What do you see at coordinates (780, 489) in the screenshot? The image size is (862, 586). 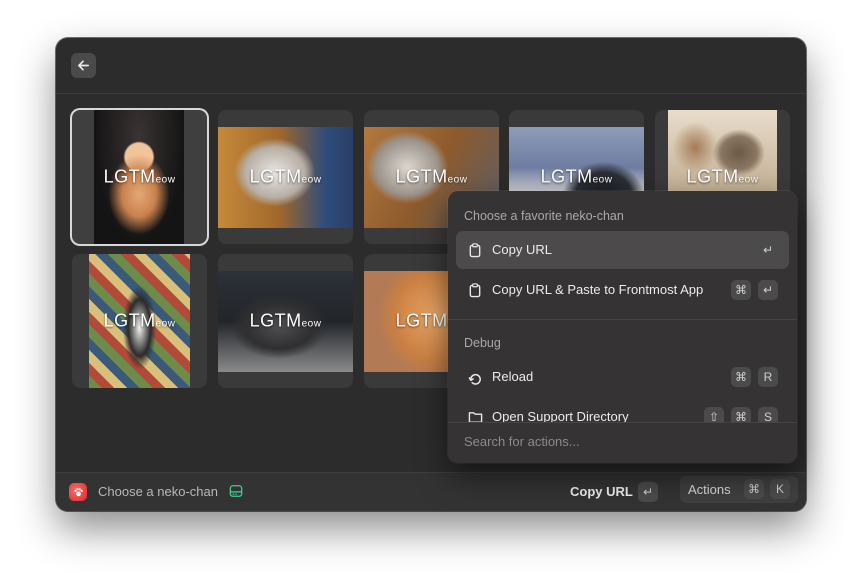 I see `k-key: K` at bounding box center [780, 489].